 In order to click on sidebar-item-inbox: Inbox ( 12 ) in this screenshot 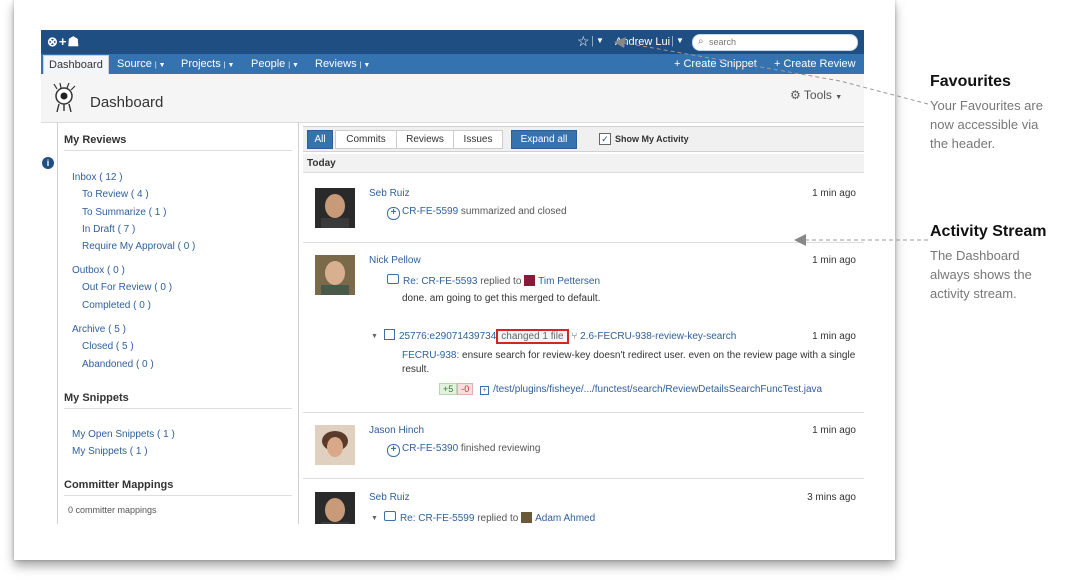, I will do `click(97, 177)`.